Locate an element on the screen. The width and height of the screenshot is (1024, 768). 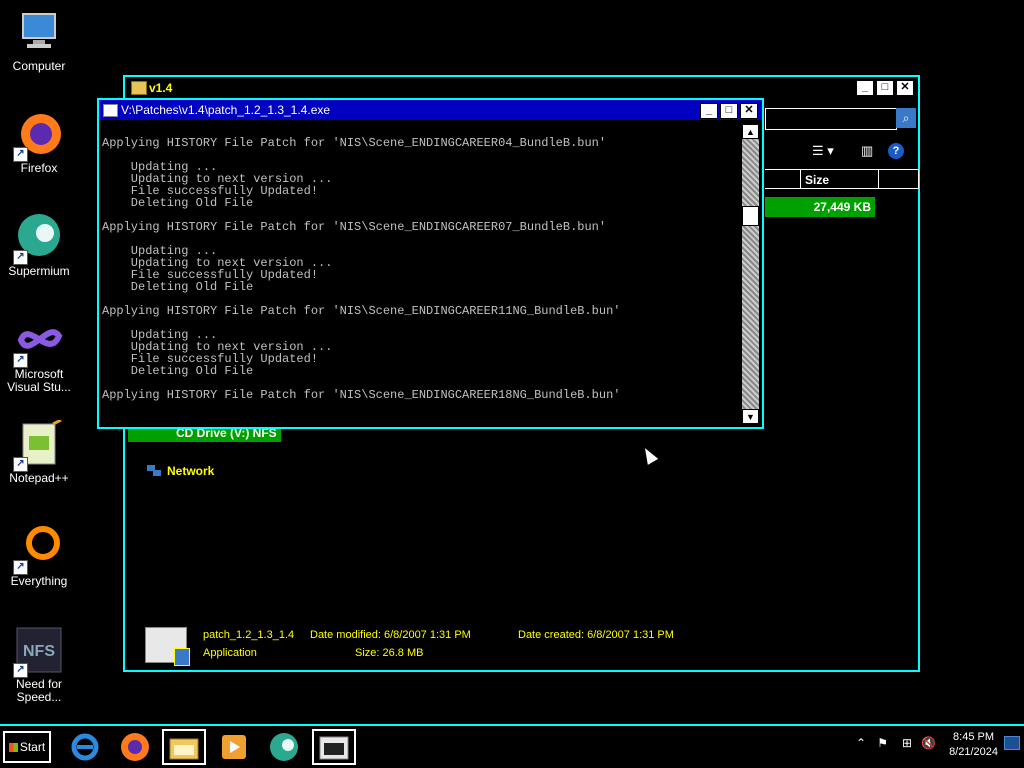
desktop-icon-supermium: ↗ Supermium is located at coordinates (39, 245).